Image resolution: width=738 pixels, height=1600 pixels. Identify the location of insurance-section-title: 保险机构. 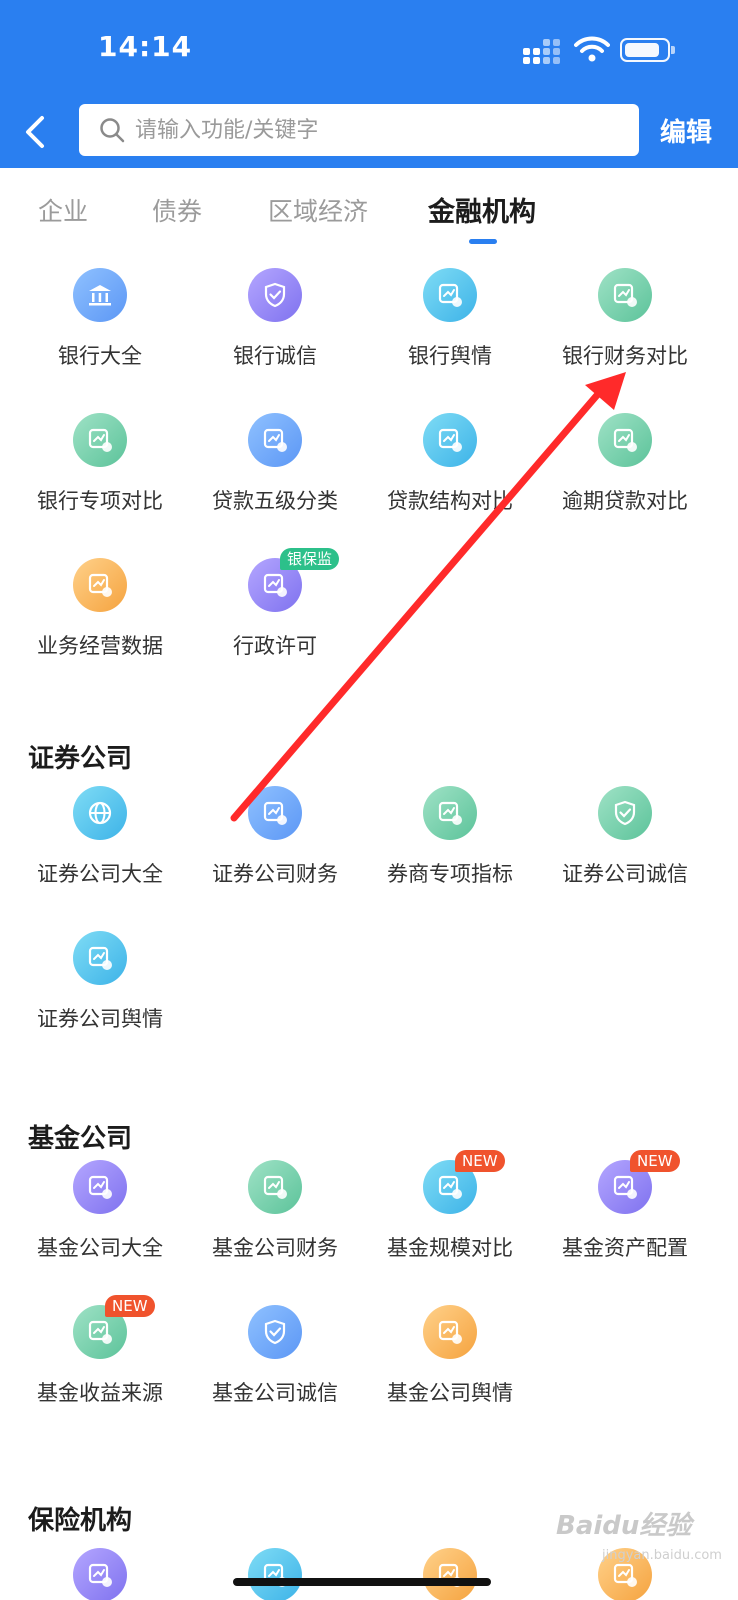
(80, 1521).